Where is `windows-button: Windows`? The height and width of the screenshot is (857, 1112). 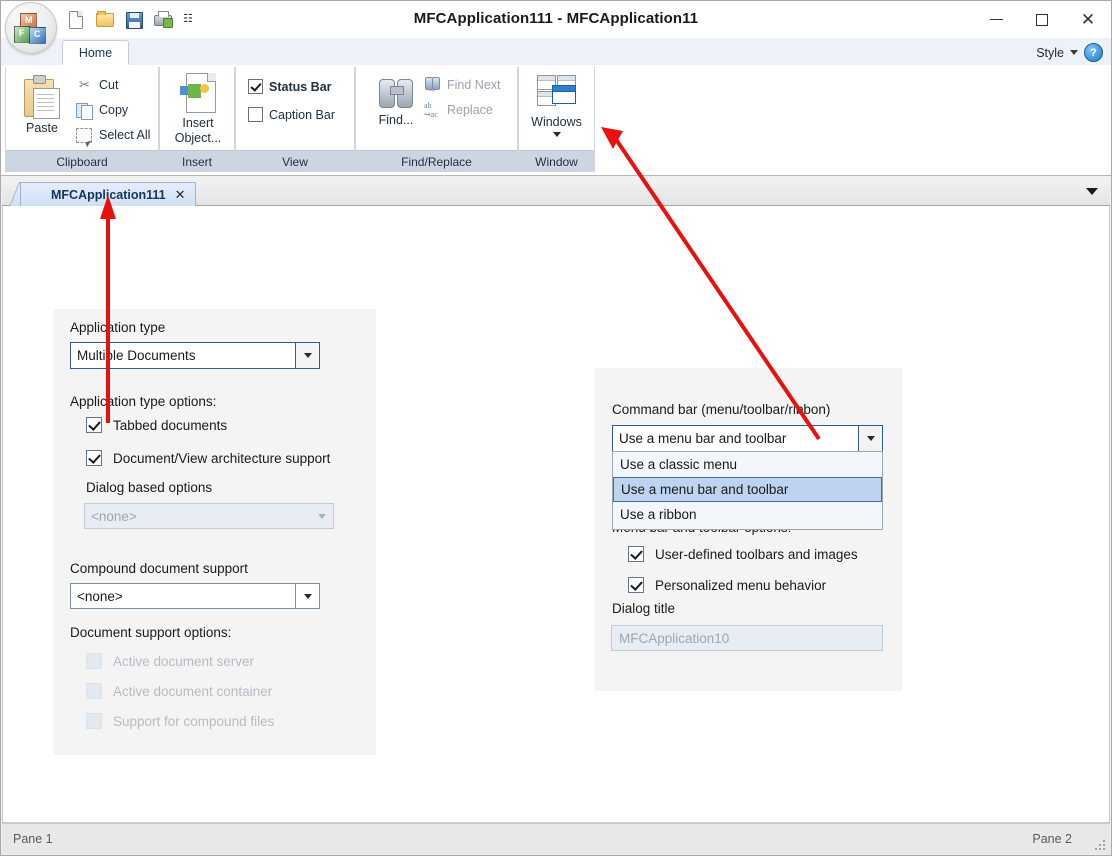 windows-button: Windows is located at coordinates (556, 105).